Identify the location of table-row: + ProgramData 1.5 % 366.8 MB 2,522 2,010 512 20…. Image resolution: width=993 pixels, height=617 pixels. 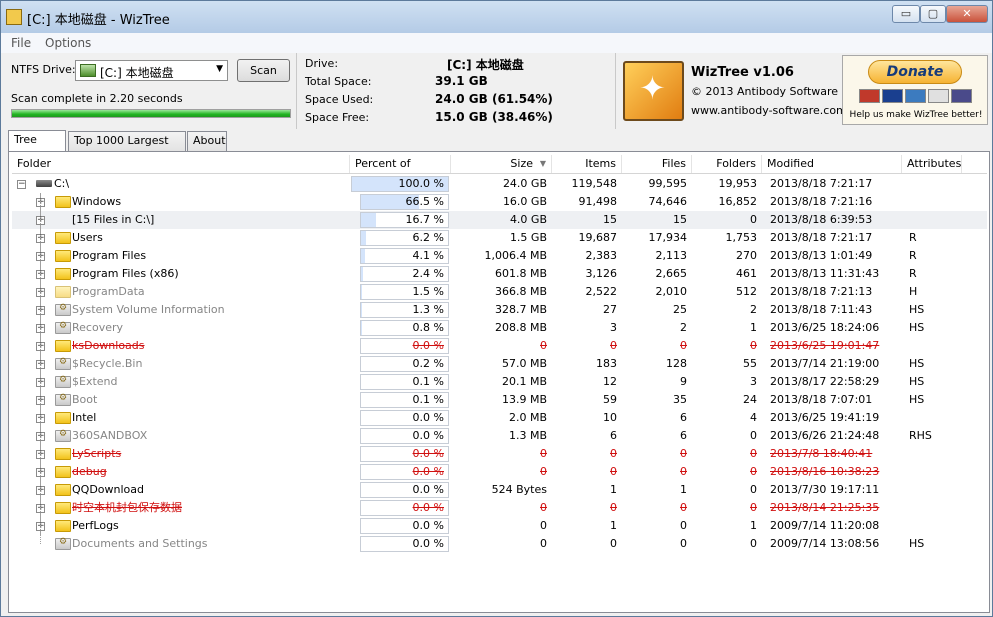
(499, 292).